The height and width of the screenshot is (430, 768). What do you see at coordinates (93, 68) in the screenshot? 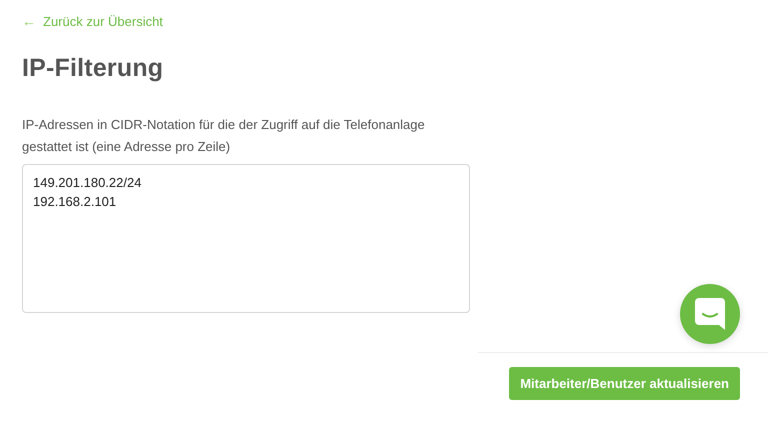
I see `page-title: IP-Filterung` at bounding box center [93, 68].